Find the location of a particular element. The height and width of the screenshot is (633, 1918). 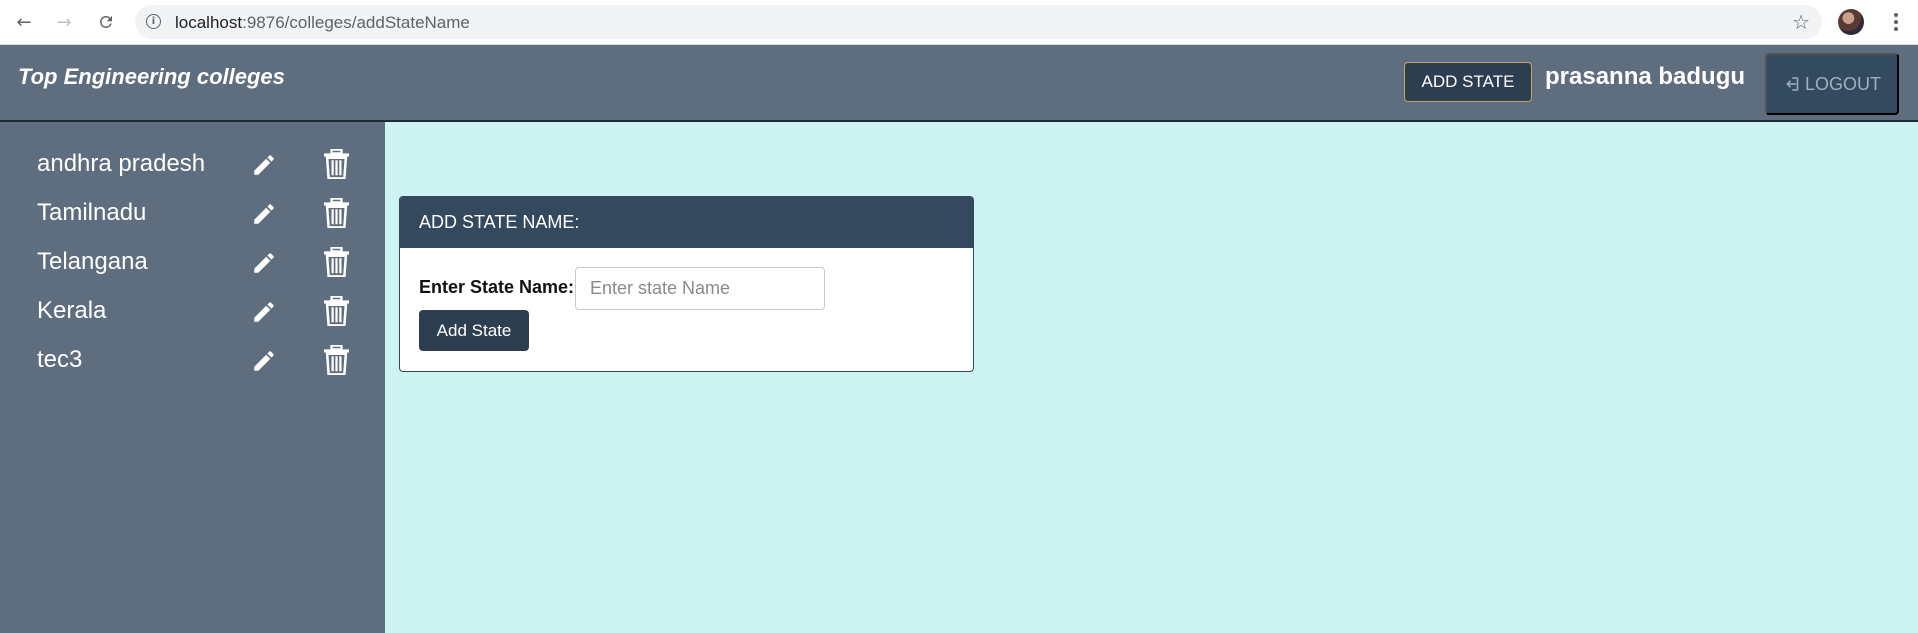

menu-dots-icon is located at coordinates (1896, 22).